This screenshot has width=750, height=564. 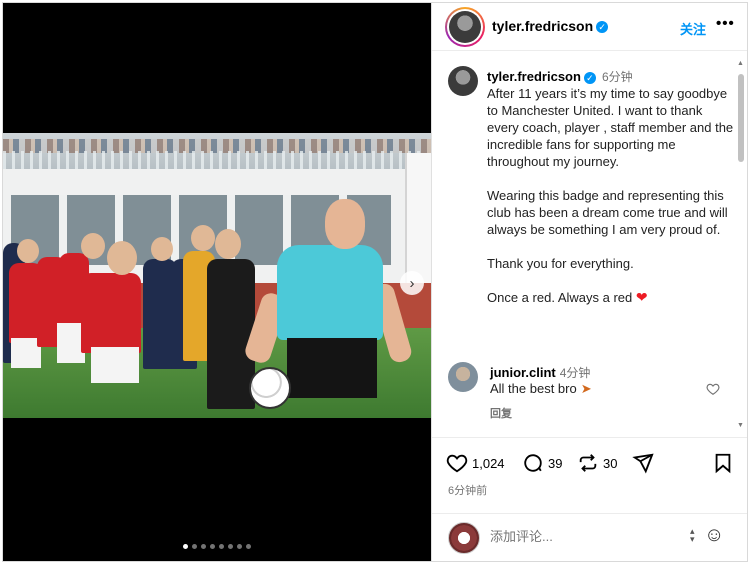 What do you see at coordinates (693, 28) in the screenshot?
I see `follow-button: 关注` at bounding box center [693, 28].